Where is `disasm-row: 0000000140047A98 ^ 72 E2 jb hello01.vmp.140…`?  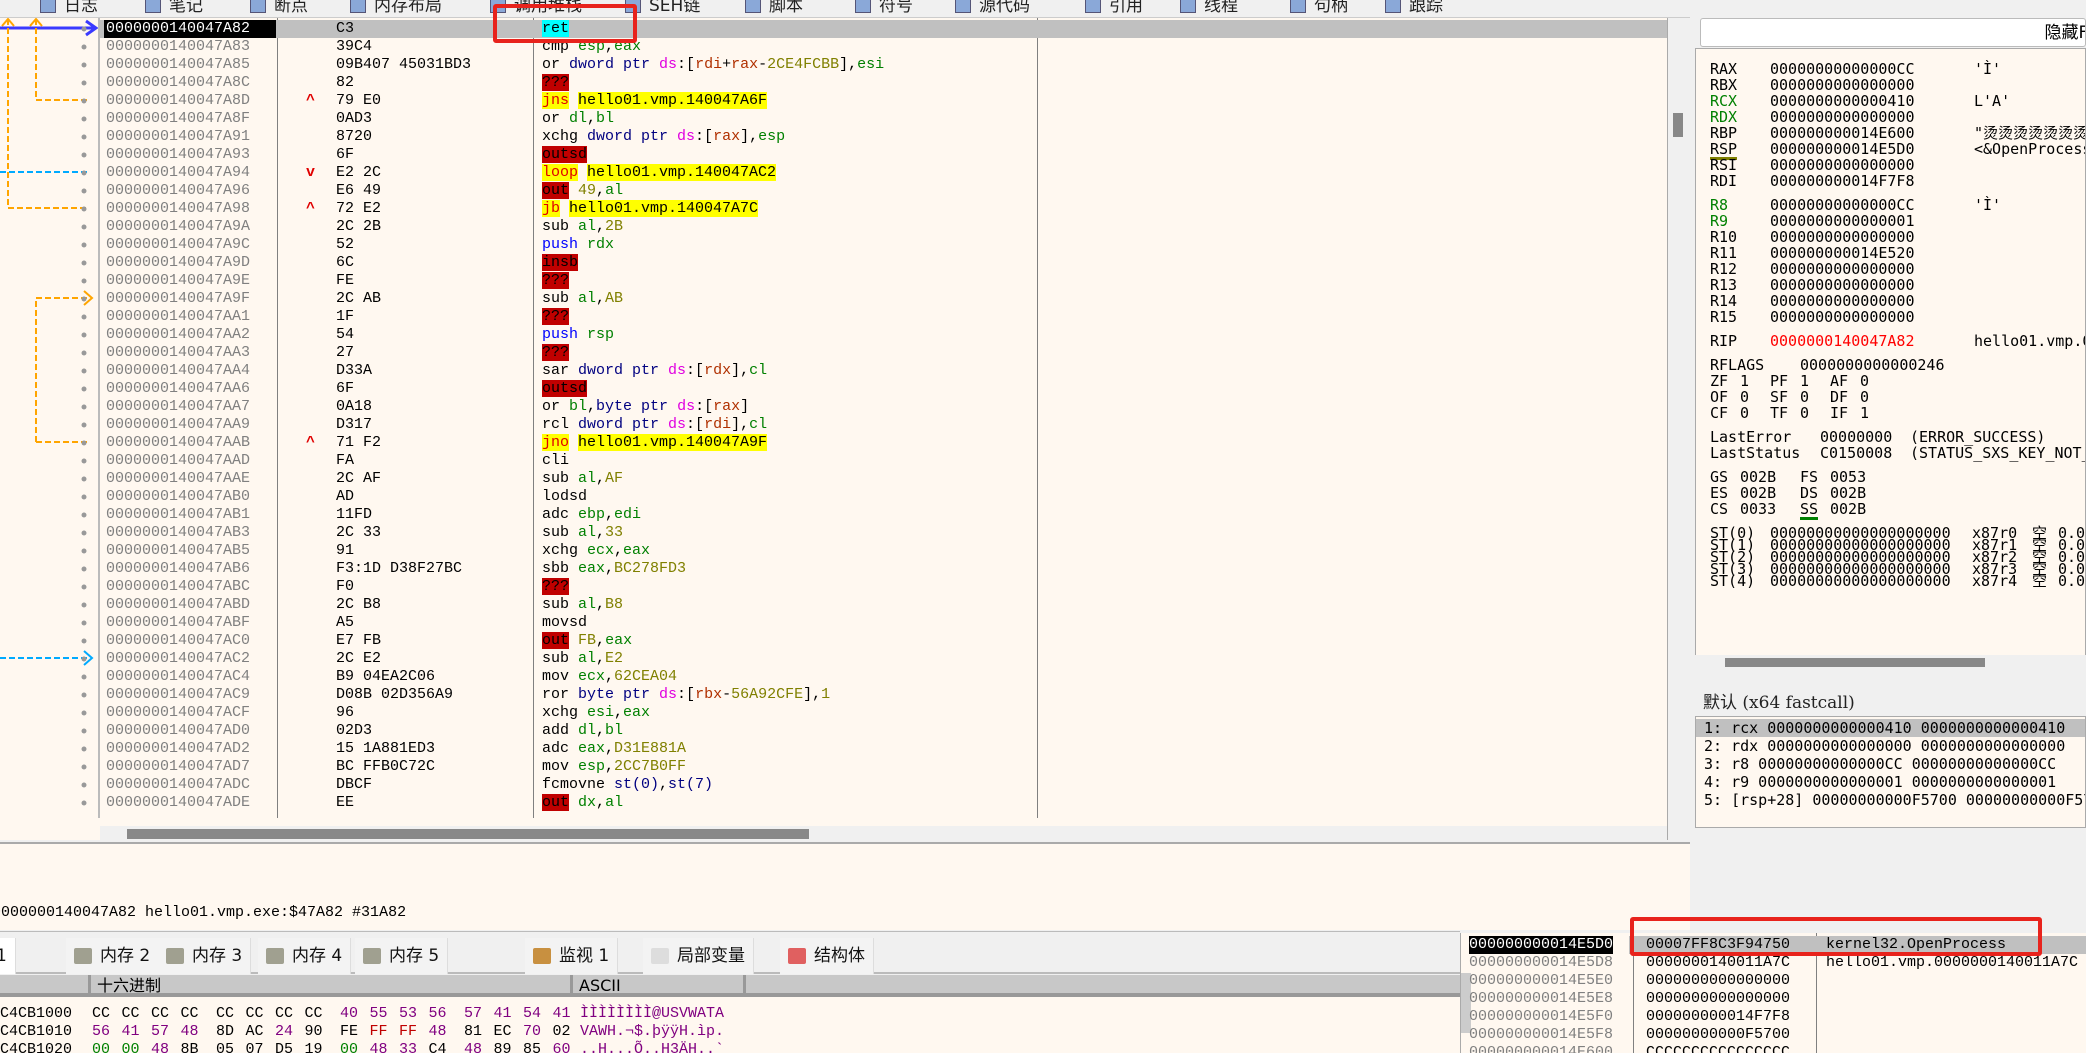 disasm-row: 0000000140047A98 ^ 72 E2 jb hello01.vmp.140… is located at coordinates (883, 209).